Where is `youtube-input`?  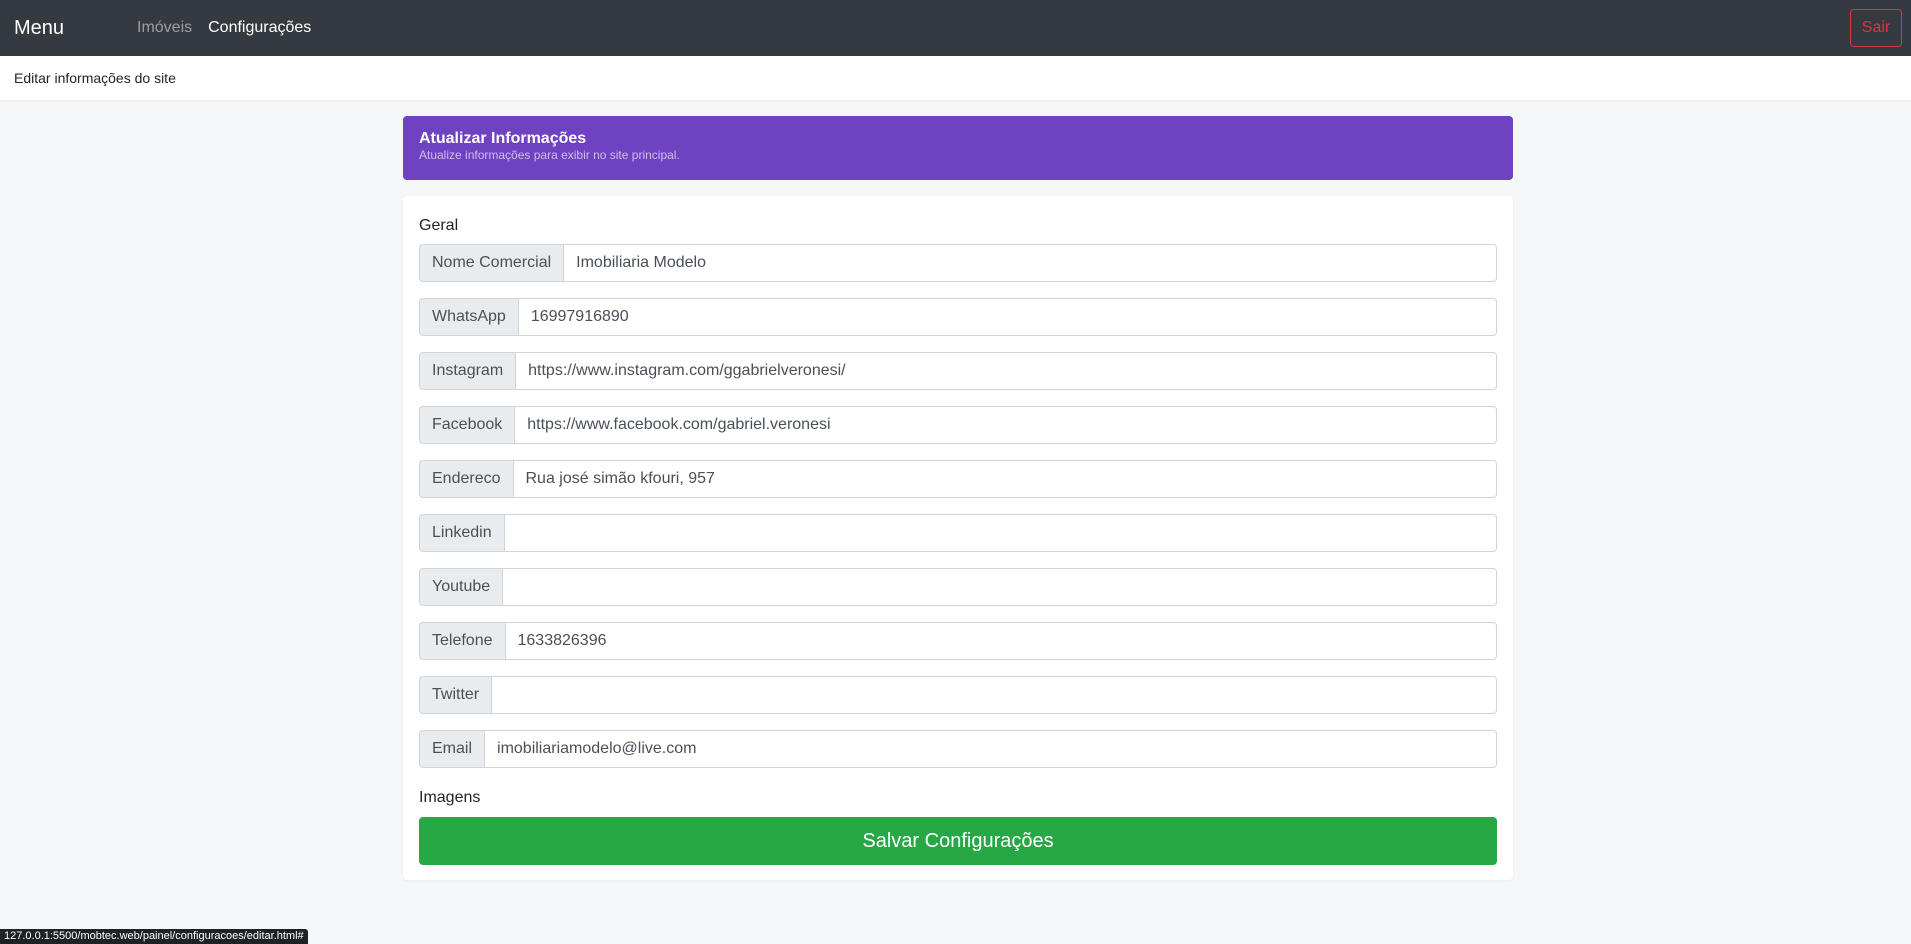
youtube-input is located at coordinates (999, 587).